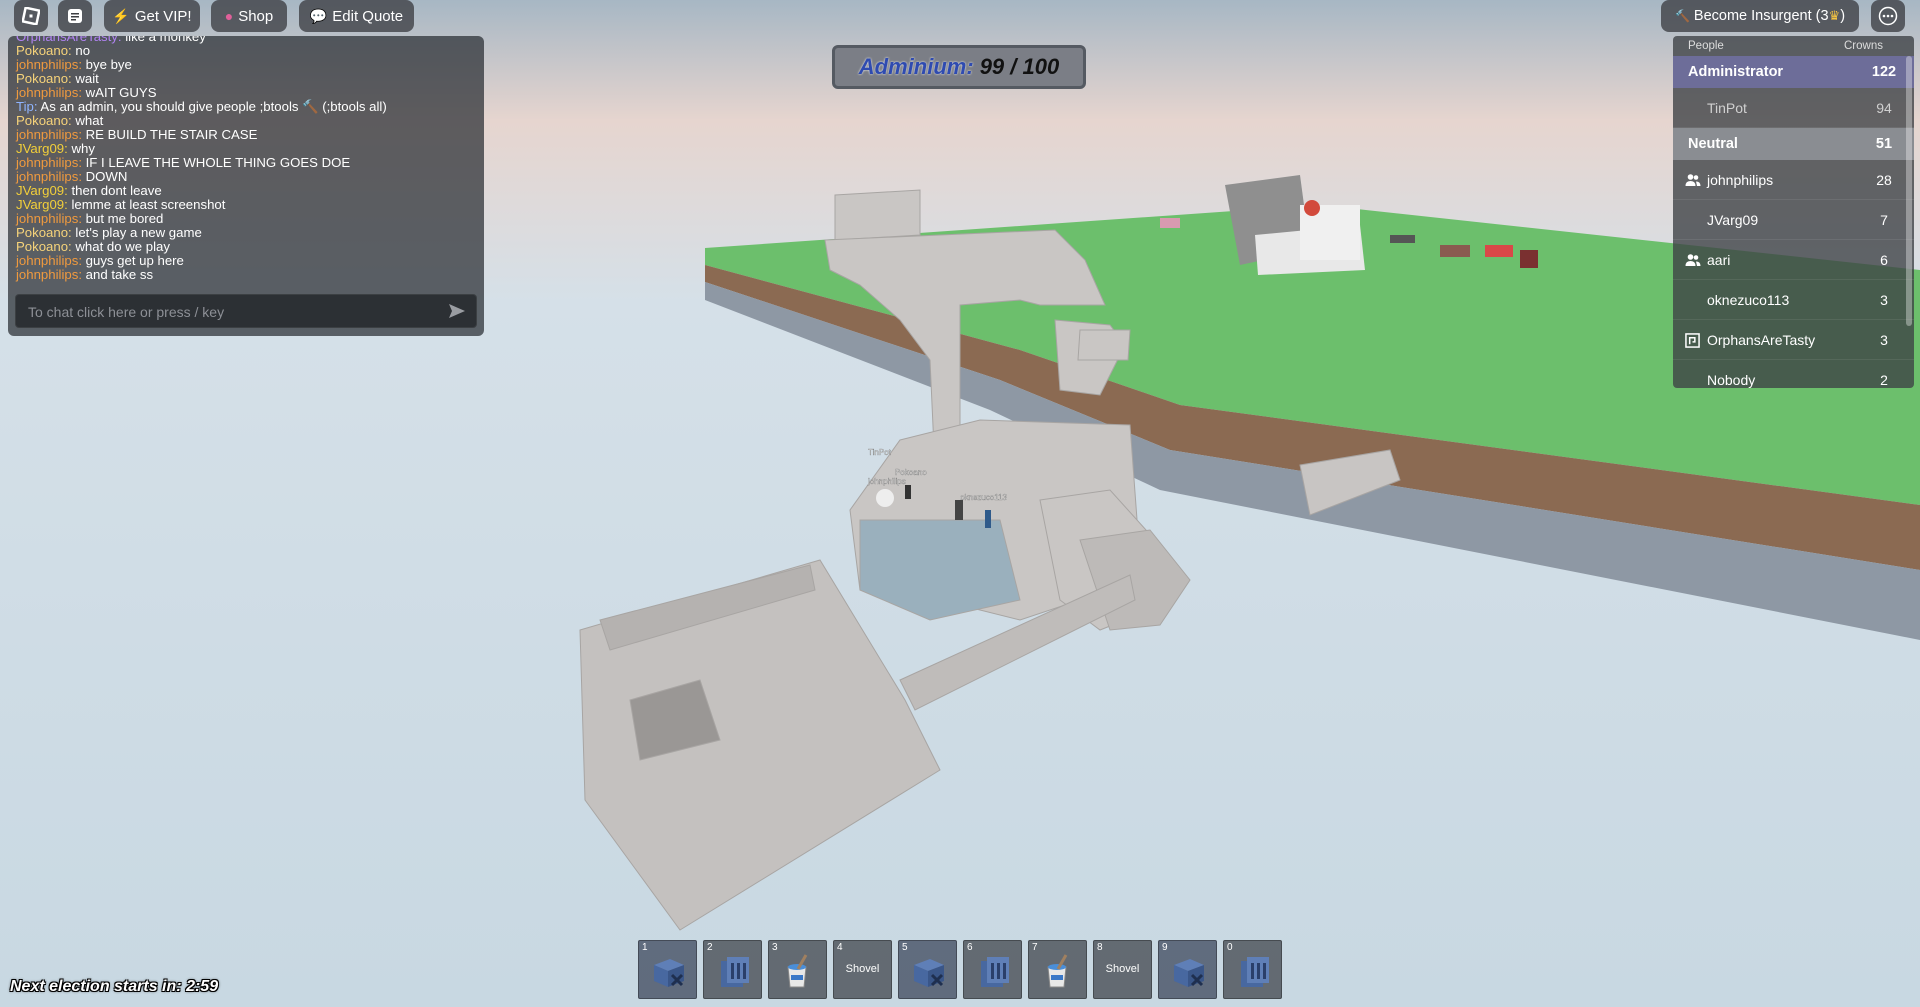 The height and width of the screenshot is (1007, 1920). What do you see at coordinates (256, 16) in the screenshot?
I see `shop-label: Shop` at bounding box center [256, 16].